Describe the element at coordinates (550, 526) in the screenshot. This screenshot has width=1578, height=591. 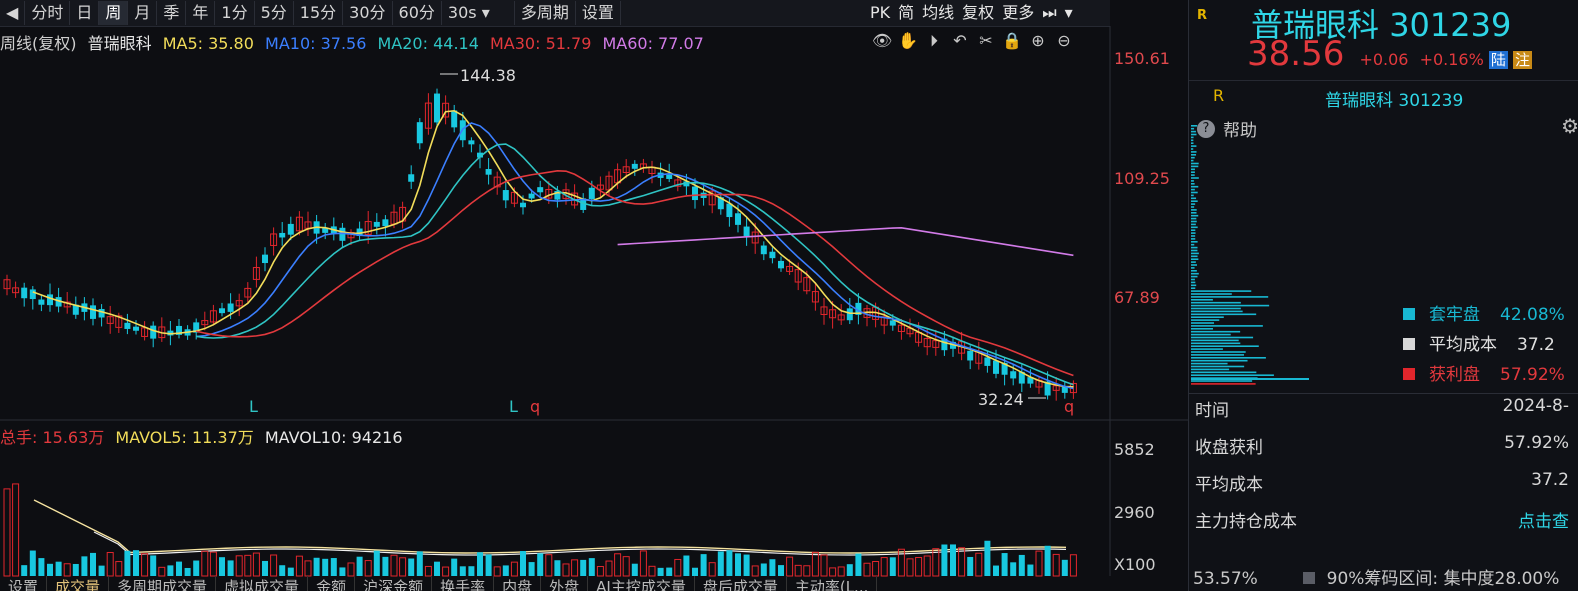
I see `mavol5-line` at that location.